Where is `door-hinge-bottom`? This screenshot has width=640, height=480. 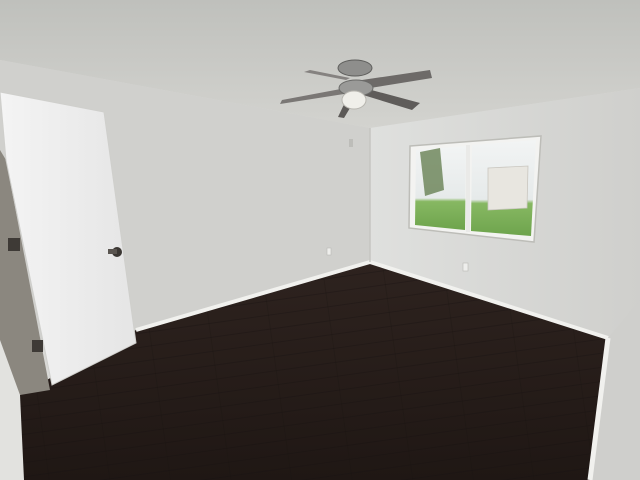
door-hinge-bottom is located at coordinates (37, 346).